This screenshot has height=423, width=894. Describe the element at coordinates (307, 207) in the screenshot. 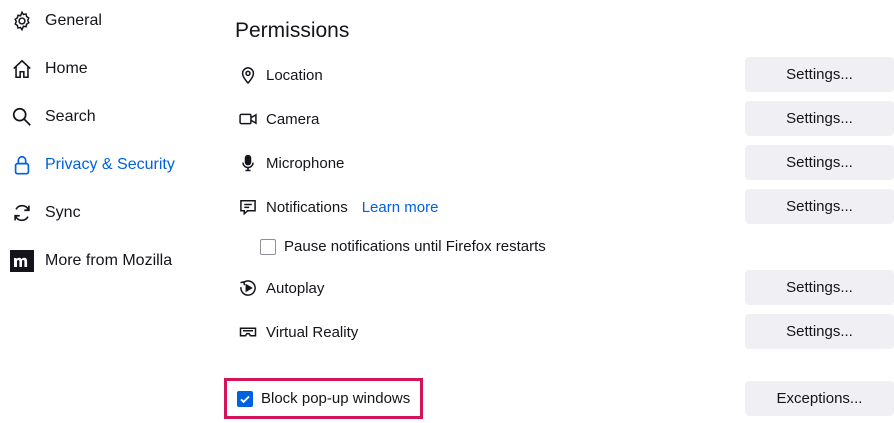

I see `permission-label: Notifications` at that location.